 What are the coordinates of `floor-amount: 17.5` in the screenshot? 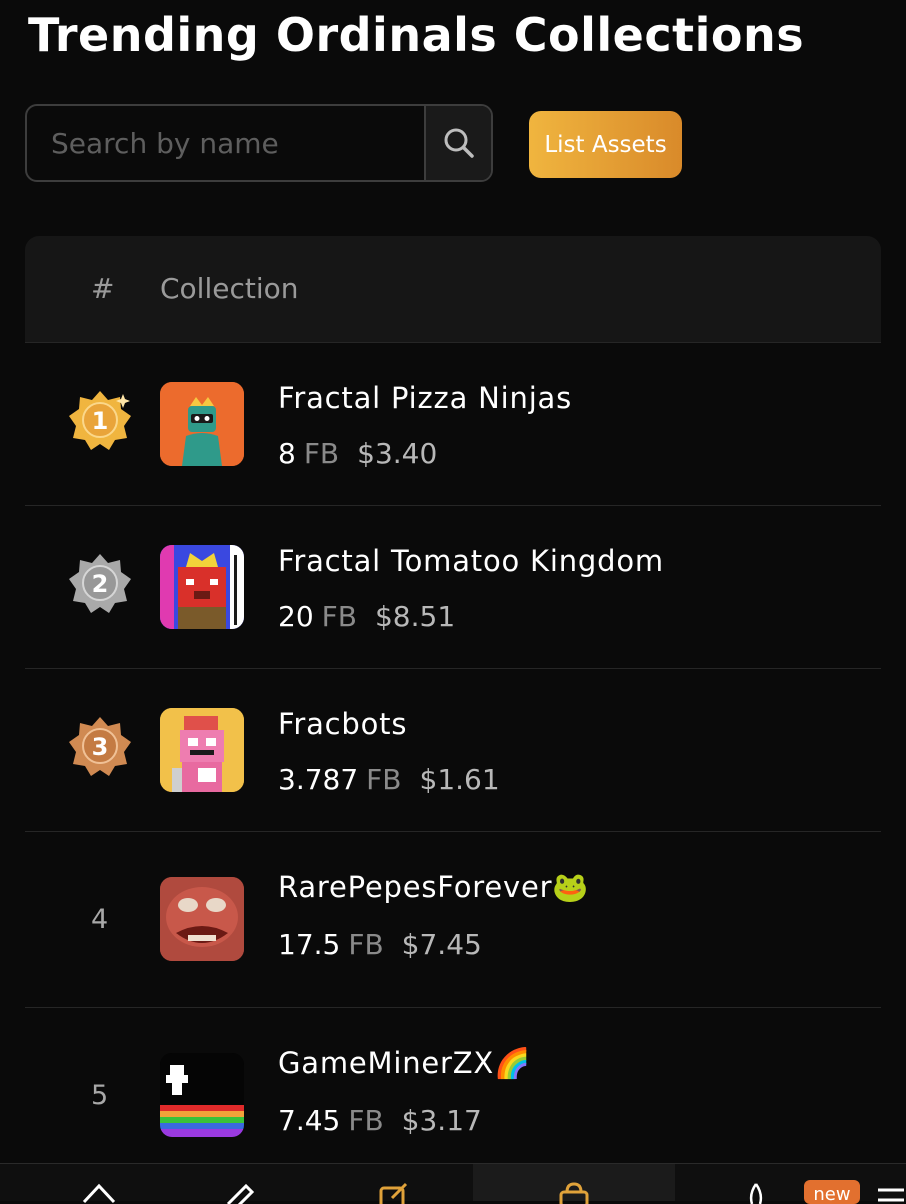 It's located at (309, 944).